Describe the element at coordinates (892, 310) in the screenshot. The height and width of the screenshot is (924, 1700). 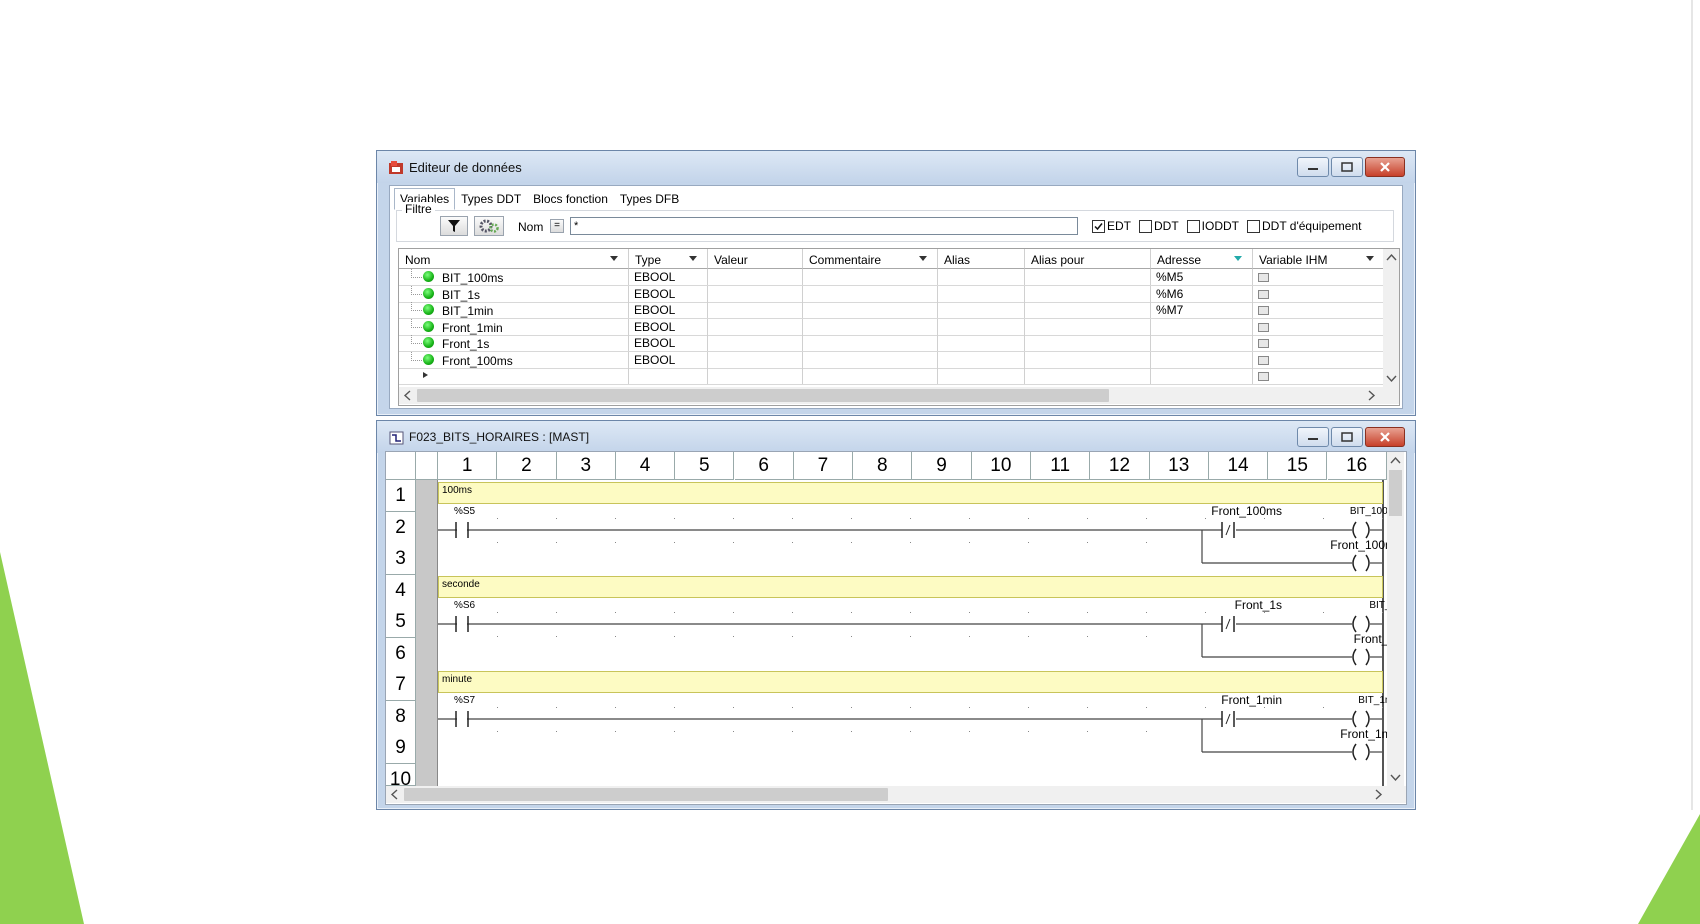
I see `table-row: BIT_1min EBOOL %M7` at that location.